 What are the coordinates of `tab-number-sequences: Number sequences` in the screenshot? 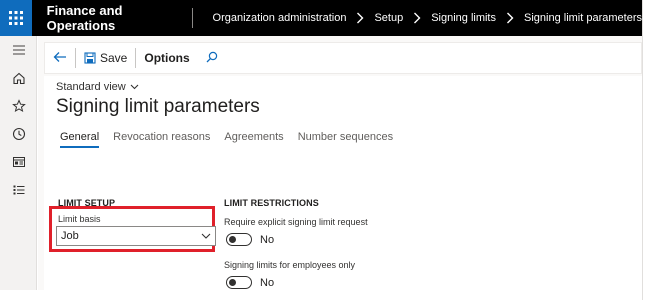 It's located at (345, 139).